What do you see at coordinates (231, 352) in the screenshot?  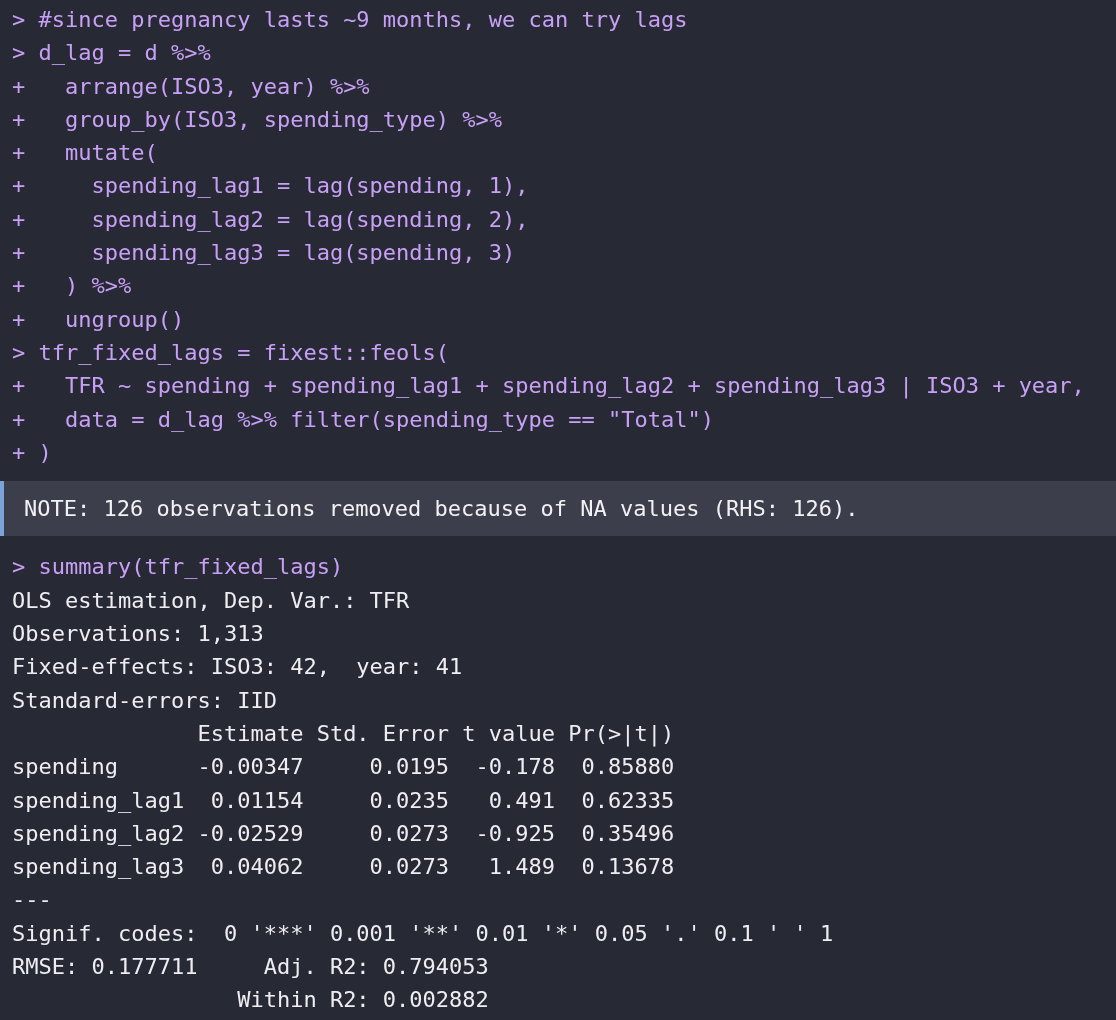 I see `code-line: > tfr_fixed_lags = fixest::feols(` at bounding box center [231, 352].